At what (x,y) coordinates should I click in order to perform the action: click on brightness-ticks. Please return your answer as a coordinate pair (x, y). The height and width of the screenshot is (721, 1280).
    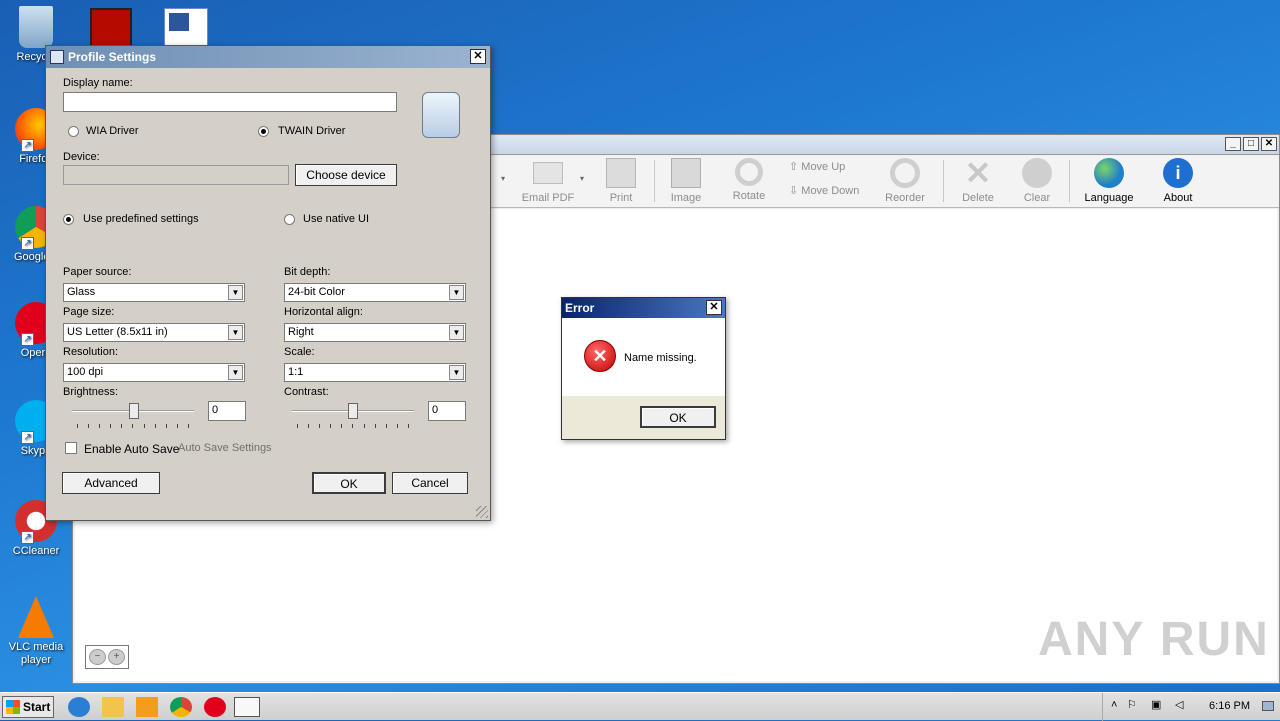
    Looking at the image, I should click on (133, 426).